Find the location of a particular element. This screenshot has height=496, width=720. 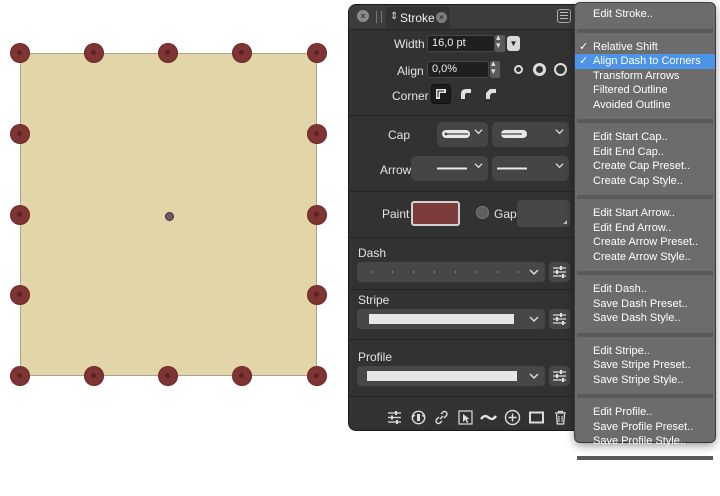

end-cap-dropdown is located at coordinates (530, 134).